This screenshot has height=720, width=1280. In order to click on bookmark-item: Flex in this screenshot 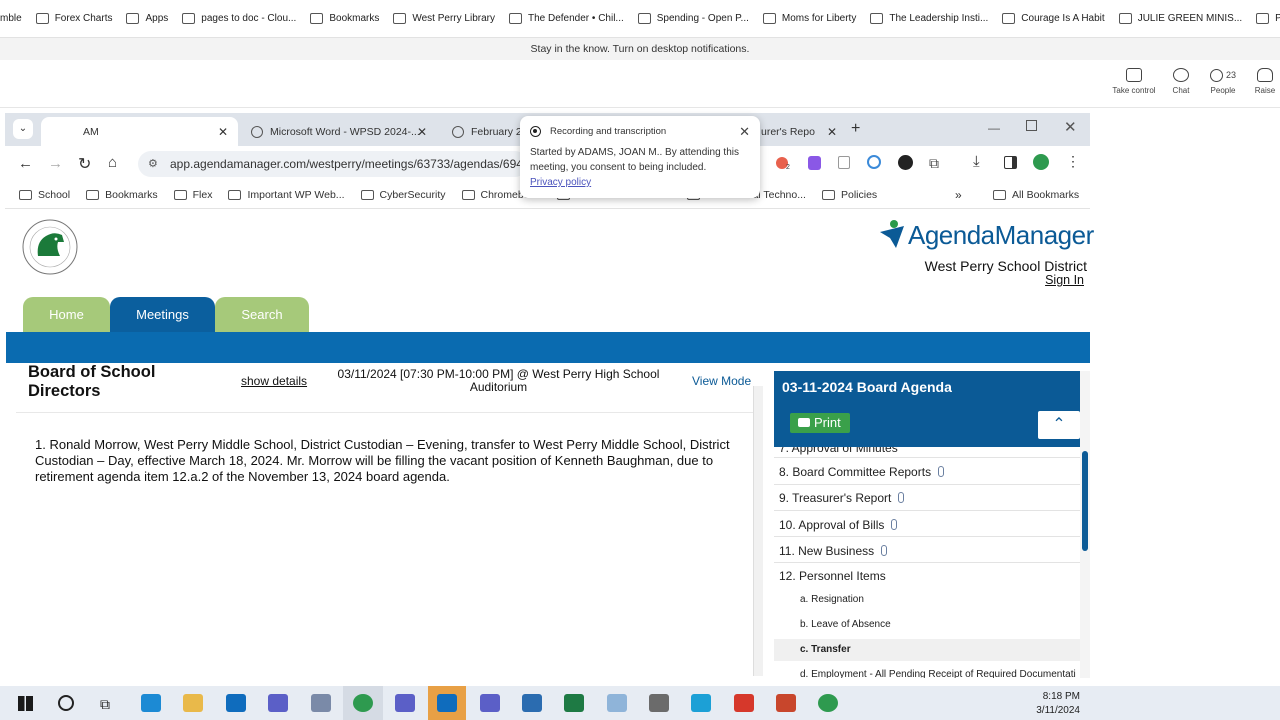, I will do `click(192, 195)`.